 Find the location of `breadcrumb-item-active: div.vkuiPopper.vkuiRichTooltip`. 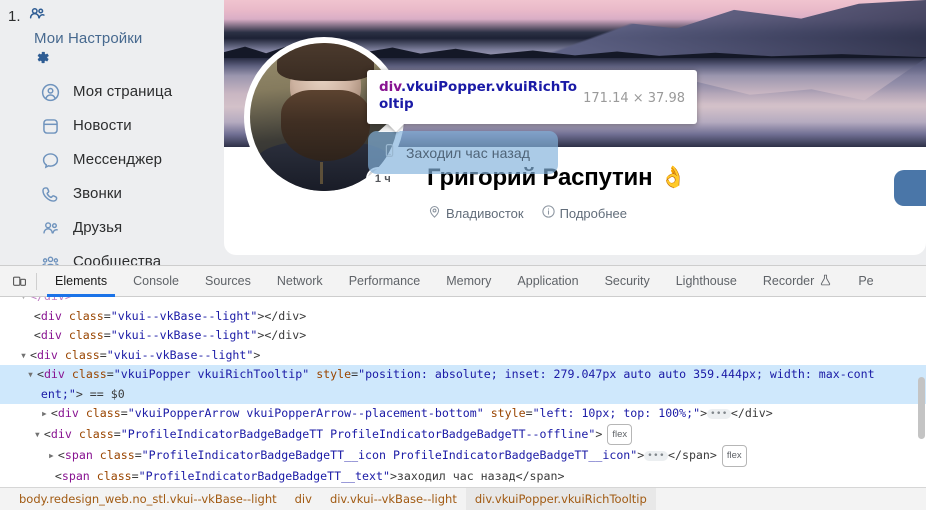

breadcrumb-item-active: div.vkuiPopper.vkuiRichTooltip is located at coordinates (560, 498).